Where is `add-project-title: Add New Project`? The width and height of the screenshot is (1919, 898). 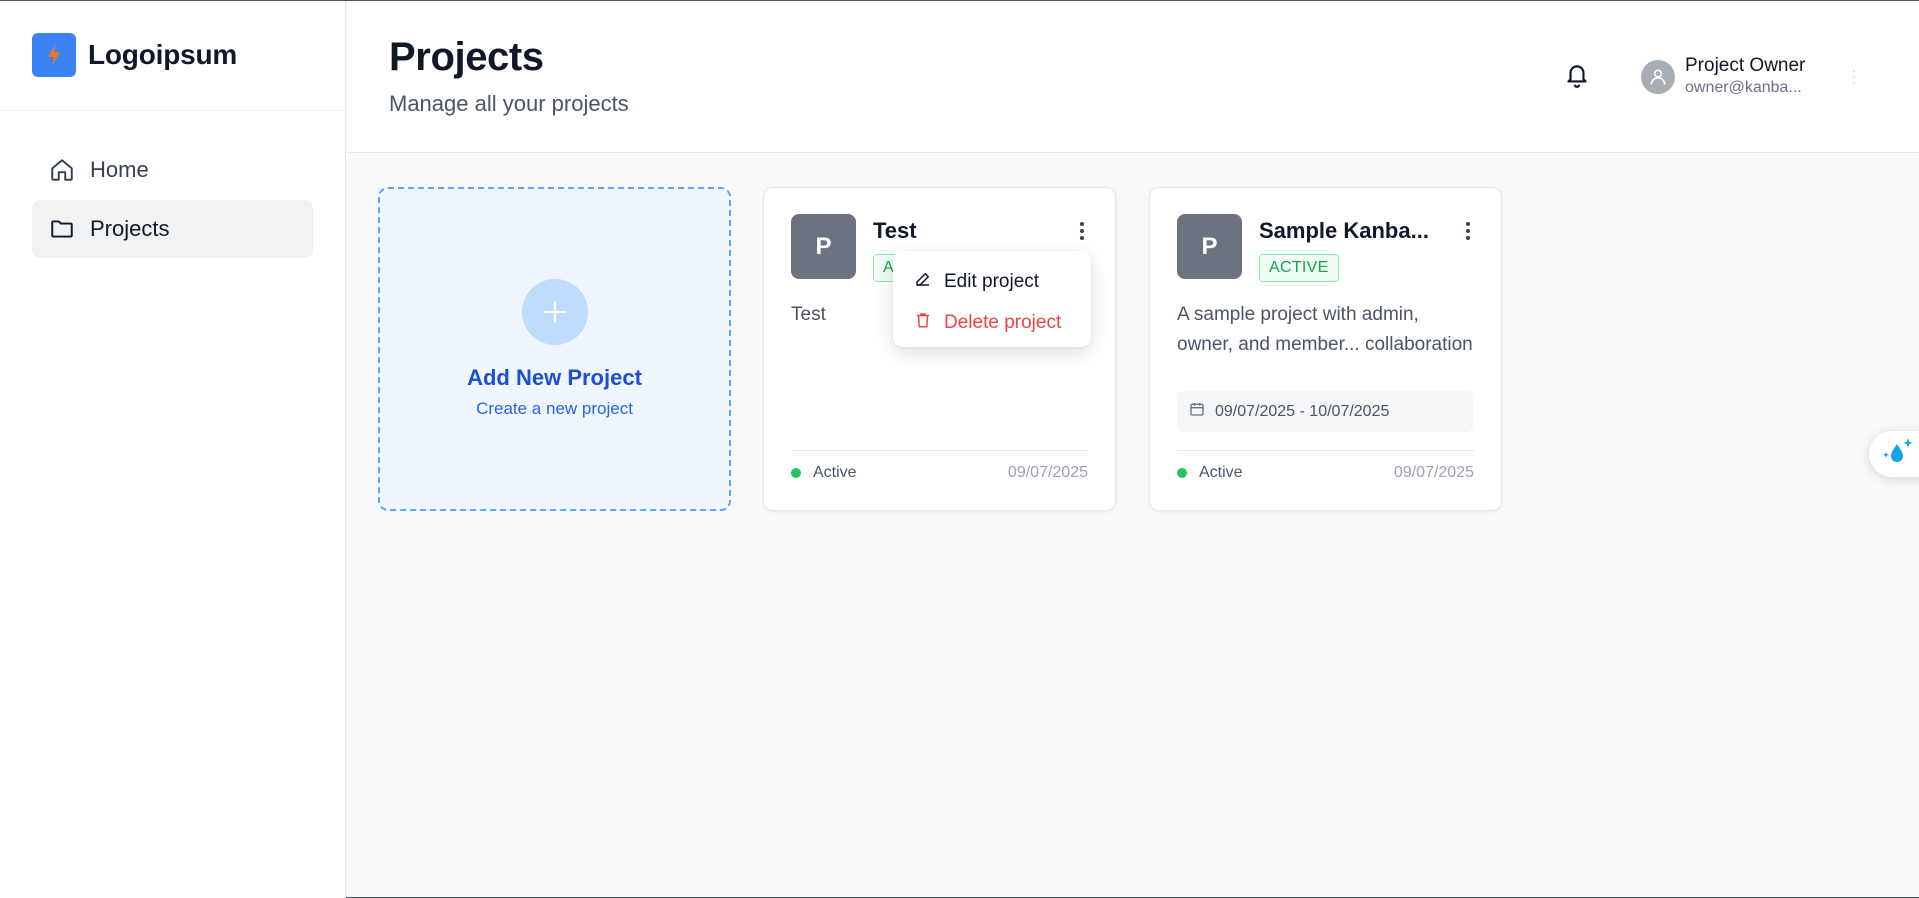
add-project-title: Add New Project is located at coordinates (554, 377).